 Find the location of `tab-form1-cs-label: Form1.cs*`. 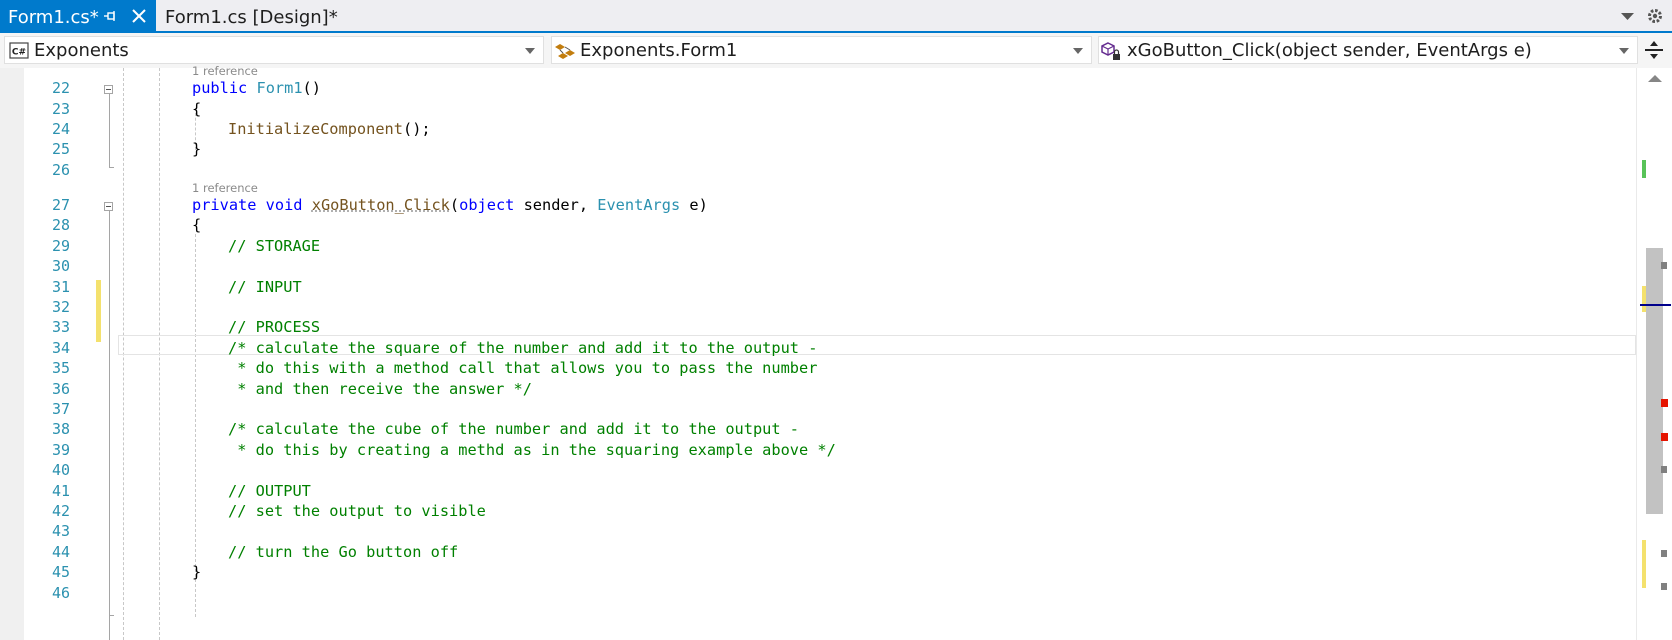

tab-form1-cs-label: Form1.cs* is located at coordinates (53, 17).